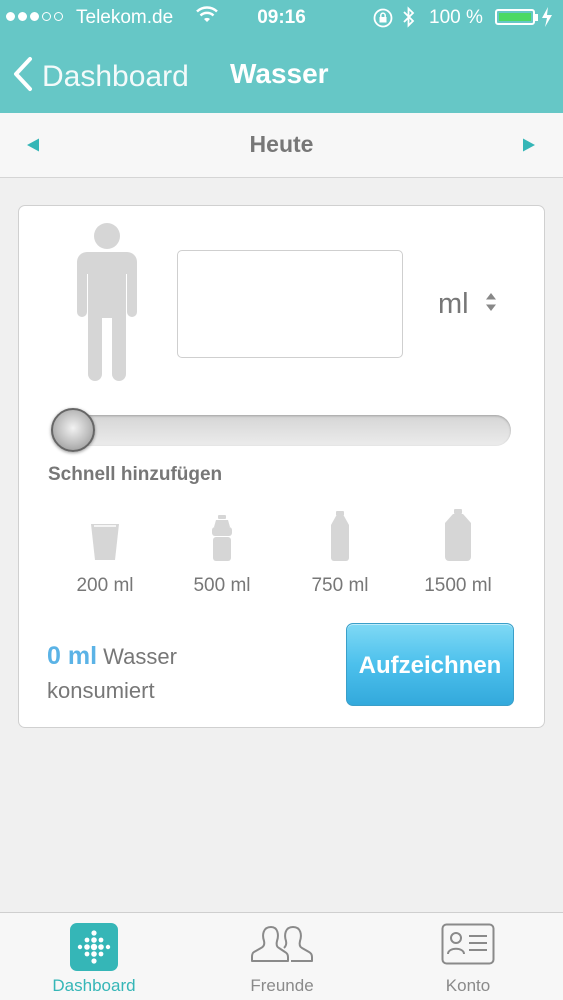 Image resolution: width=563 pixels, height=1000 pixels. I want to click on tab-dashboard: Dashboard, so click(94, 956).